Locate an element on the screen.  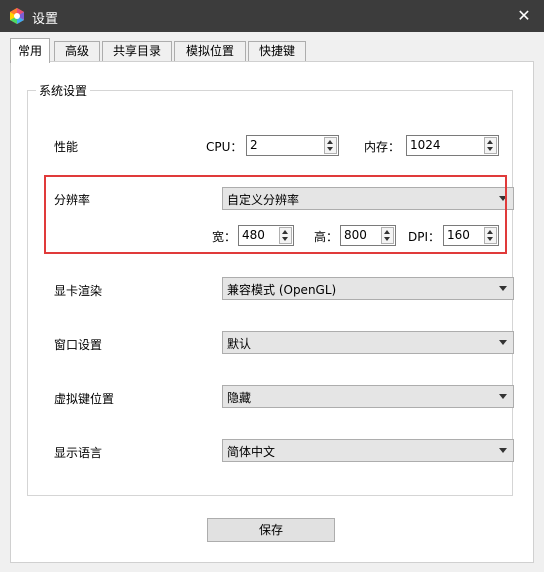
close-icon: ✕ is located at coordinates (524, 15).